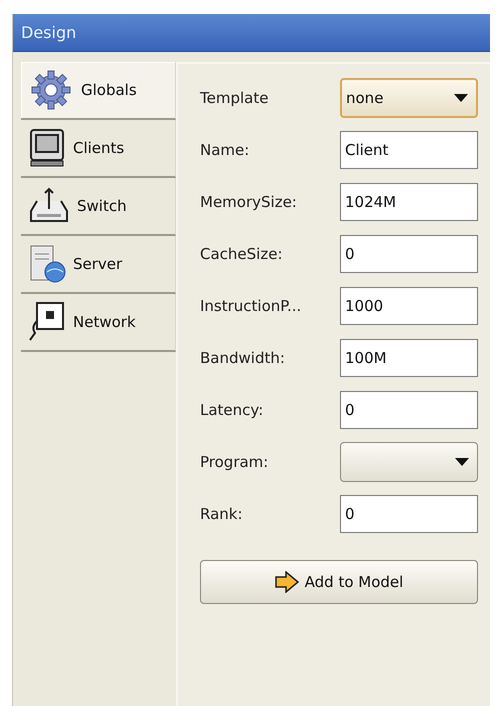 The width and height of the screenshot is (500, 706). What do you see at coordinates (339, 582) in the screenshot?
I see `add-to-model-button: Add to Model` at bounding box center [339, 582].